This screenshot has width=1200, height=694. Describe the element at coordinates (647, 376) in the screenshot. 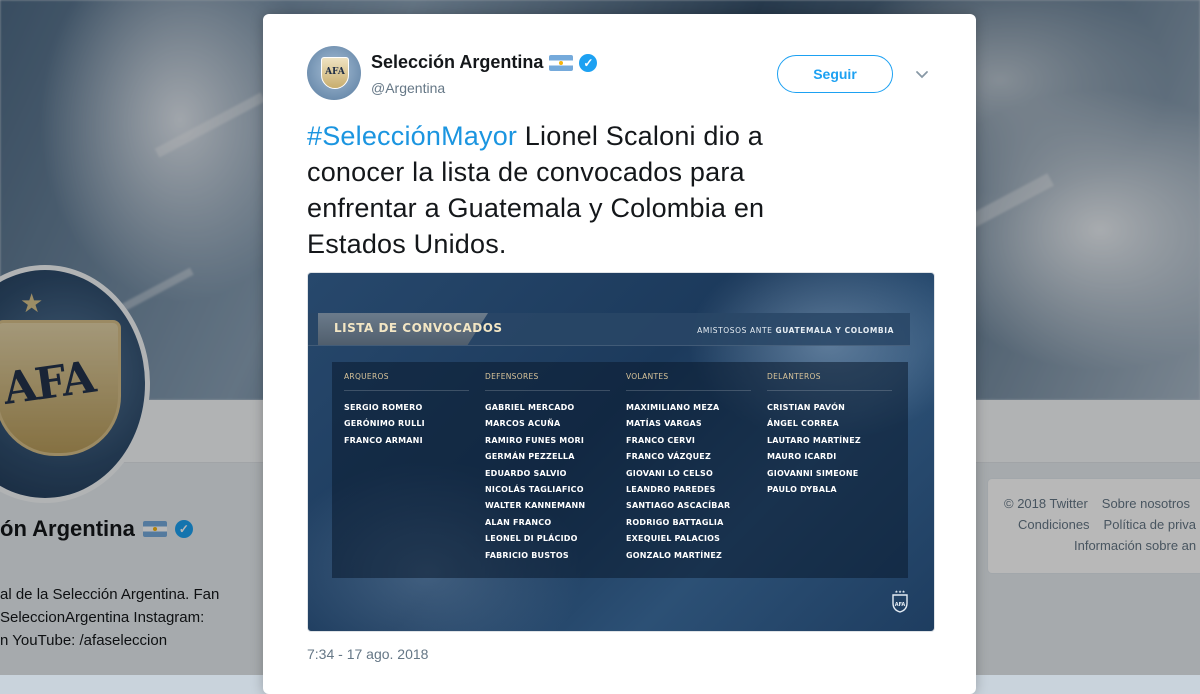

I see `roster-column-heading: VOLANTES` at that location.